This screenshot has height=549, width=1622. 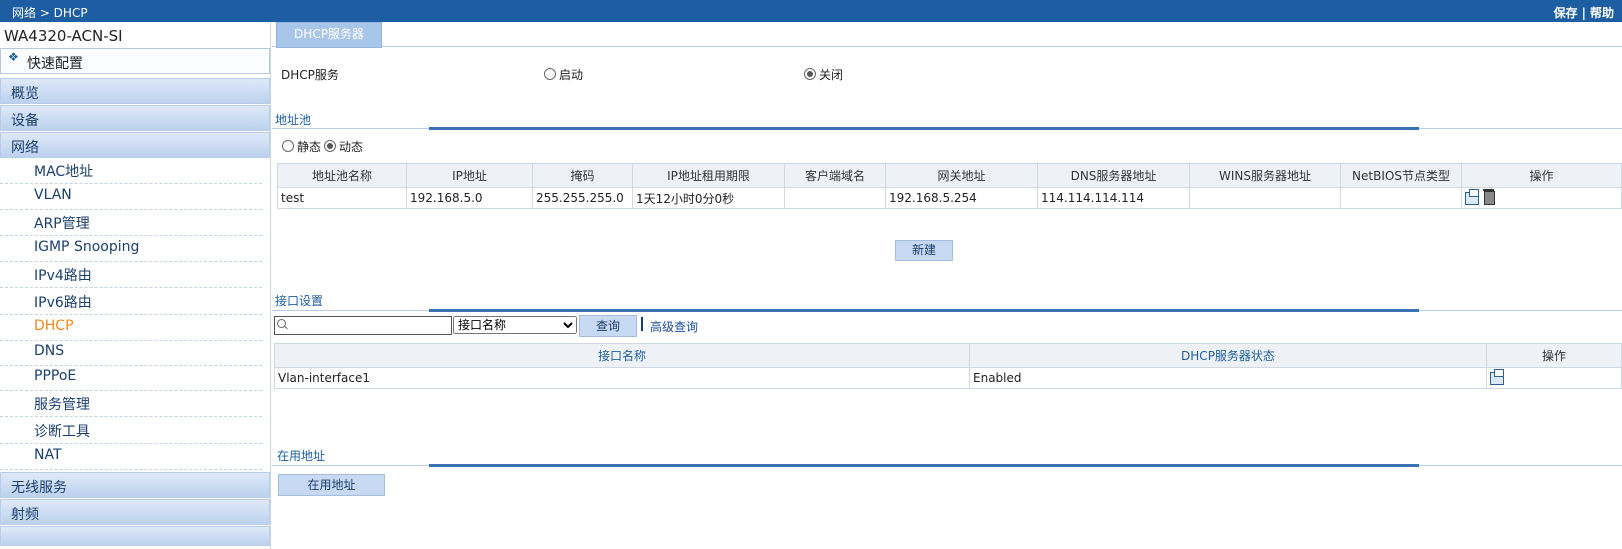 I want to click on search-input, so click(x=369, y=324).